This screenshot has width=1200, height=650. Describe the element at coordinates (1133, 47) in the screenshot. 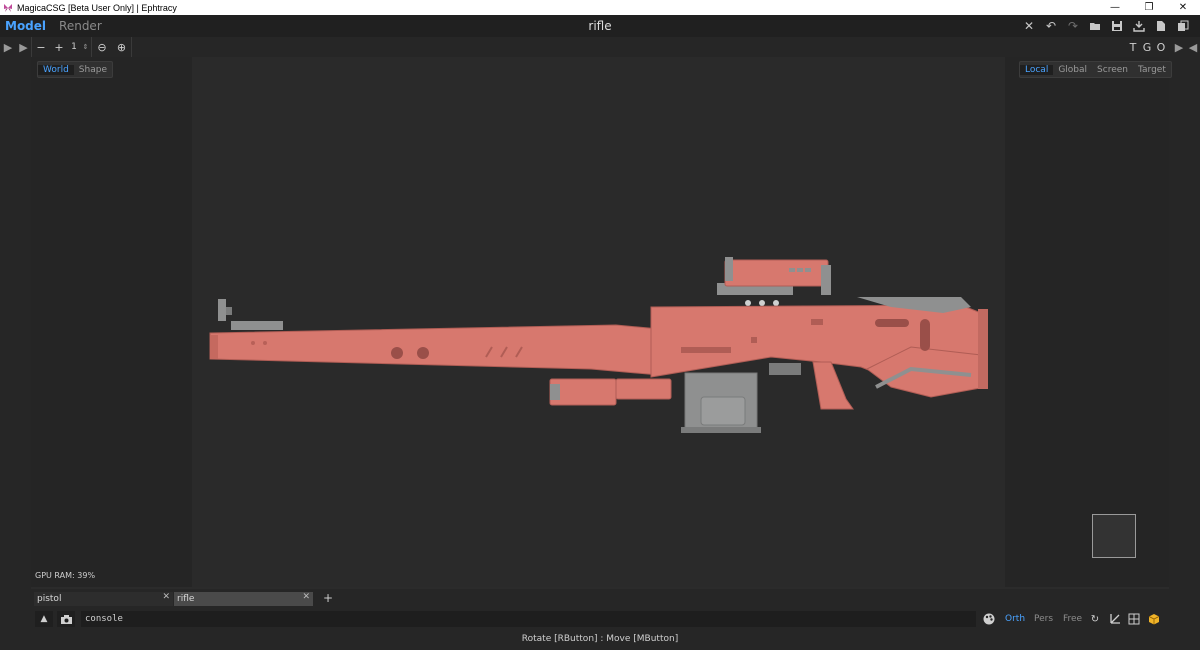

I see `t-toggle: T` at that location.